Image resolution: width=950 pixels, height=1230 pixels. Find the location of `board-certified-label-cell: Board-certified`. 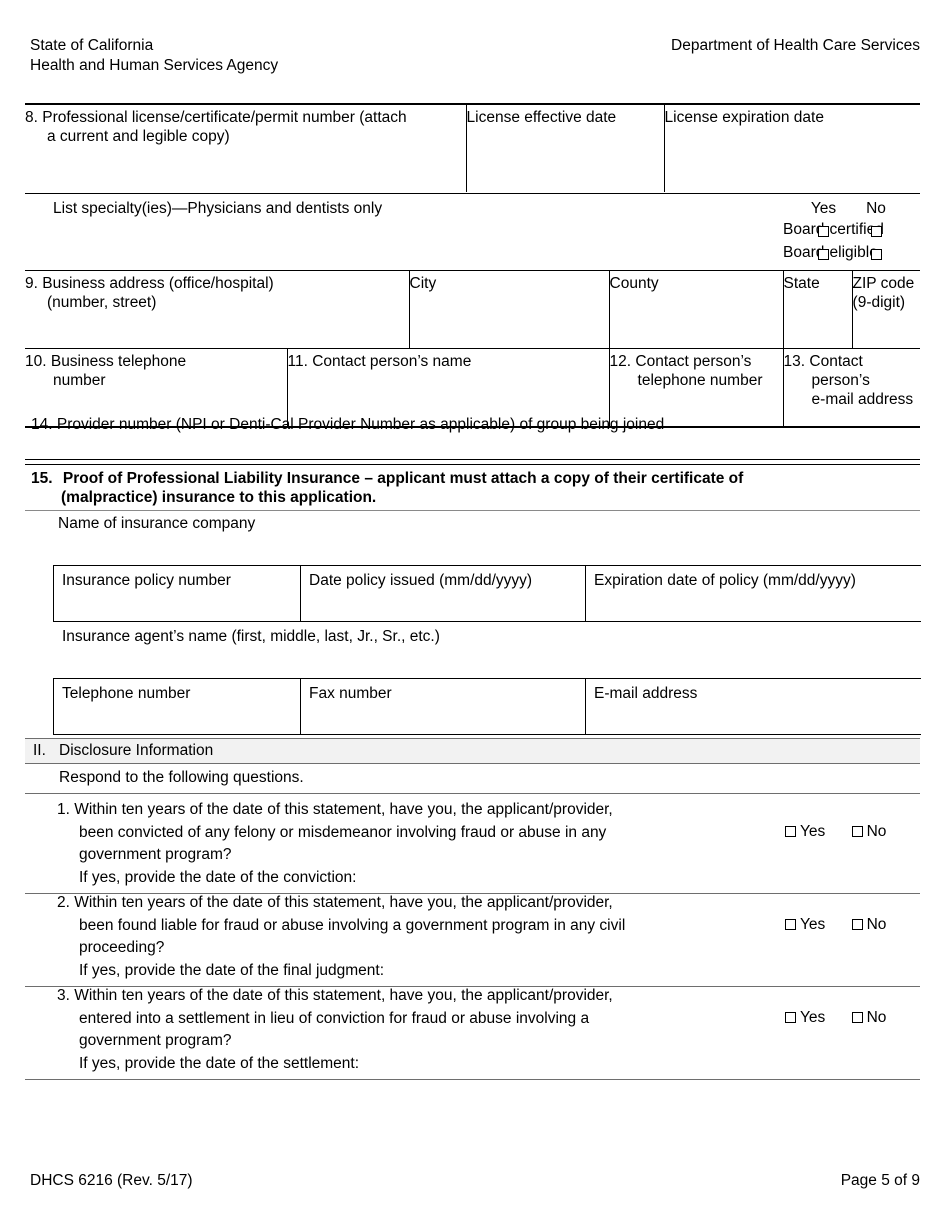

board-certified-label-cell: Board-certified is located at coordinates (833, 229).